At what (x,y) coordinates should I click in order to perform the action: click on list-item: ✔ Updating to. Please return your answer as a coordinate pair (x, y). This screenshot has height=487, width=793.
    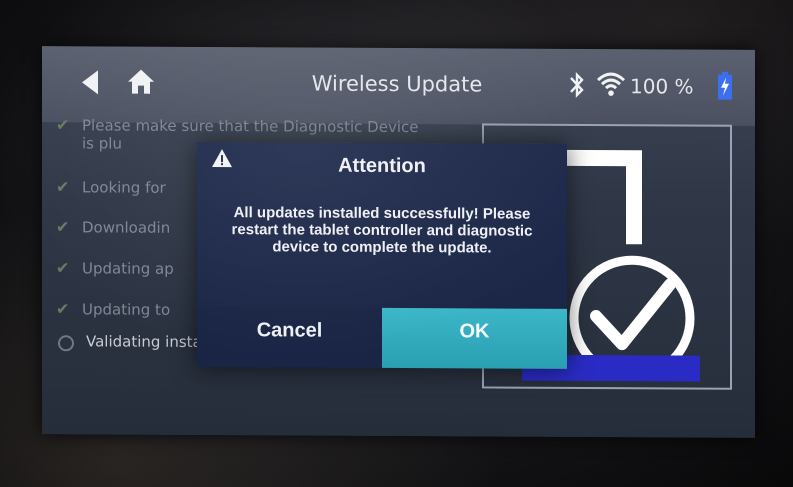
    Looking at the image, I should click on (113, 309).